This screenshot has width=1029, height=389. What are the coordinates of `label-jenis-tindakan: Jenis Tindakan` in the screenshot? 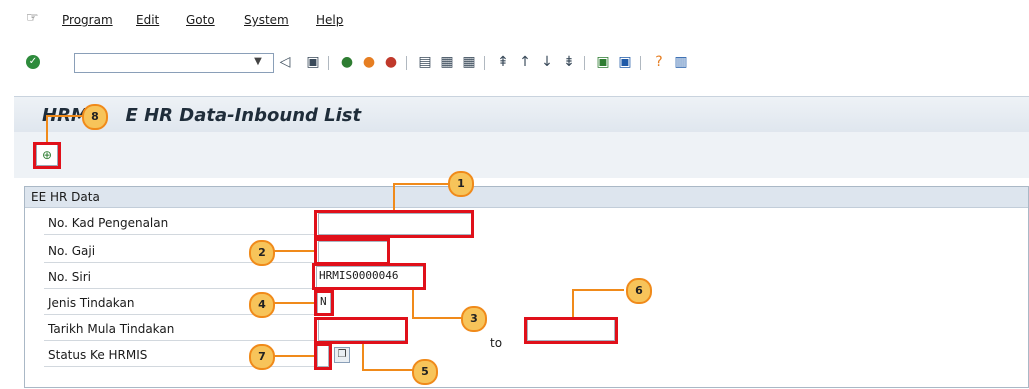 It's located at (91, 303).